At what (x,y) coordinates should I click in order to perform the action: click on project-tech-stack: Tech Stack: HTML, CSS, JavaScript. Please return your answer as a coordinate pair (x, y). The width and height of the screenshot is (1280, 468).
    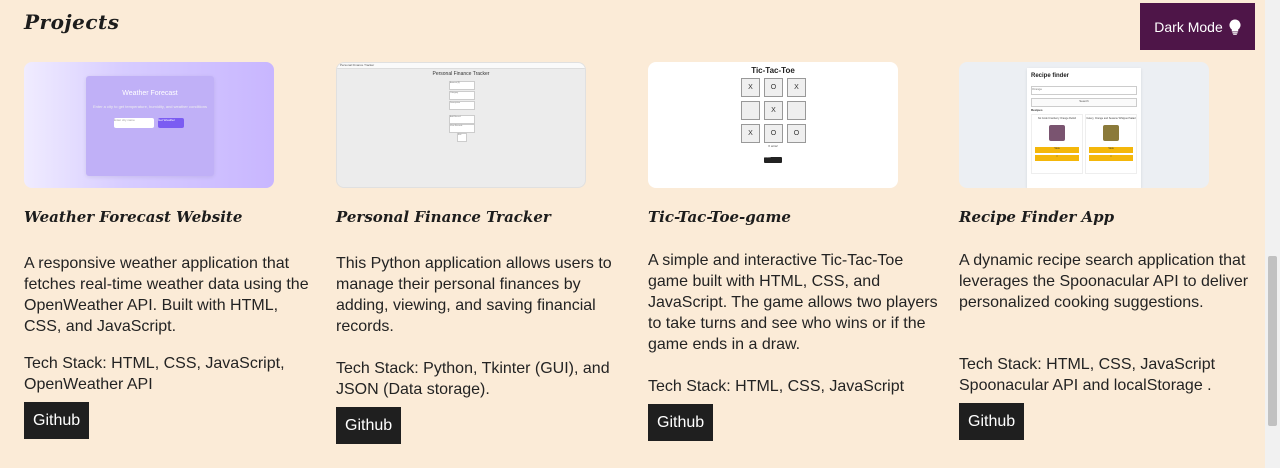
    Looking at the image, I should click on (776, 386).